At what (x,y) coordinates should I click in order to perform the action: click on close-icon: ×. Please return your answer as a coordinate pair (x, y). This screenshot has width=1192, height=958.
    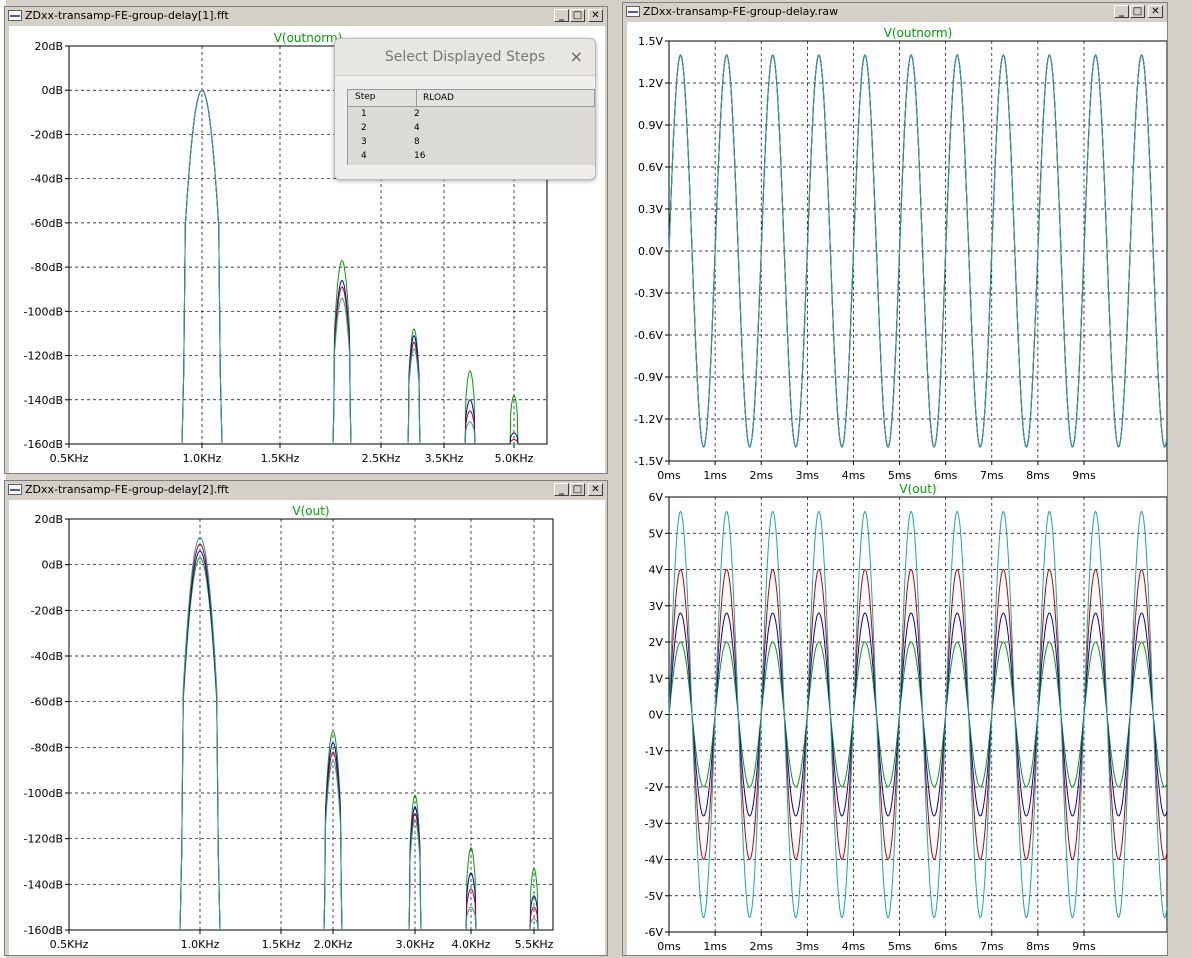
    Looking at the image, I should click on (576, 56).